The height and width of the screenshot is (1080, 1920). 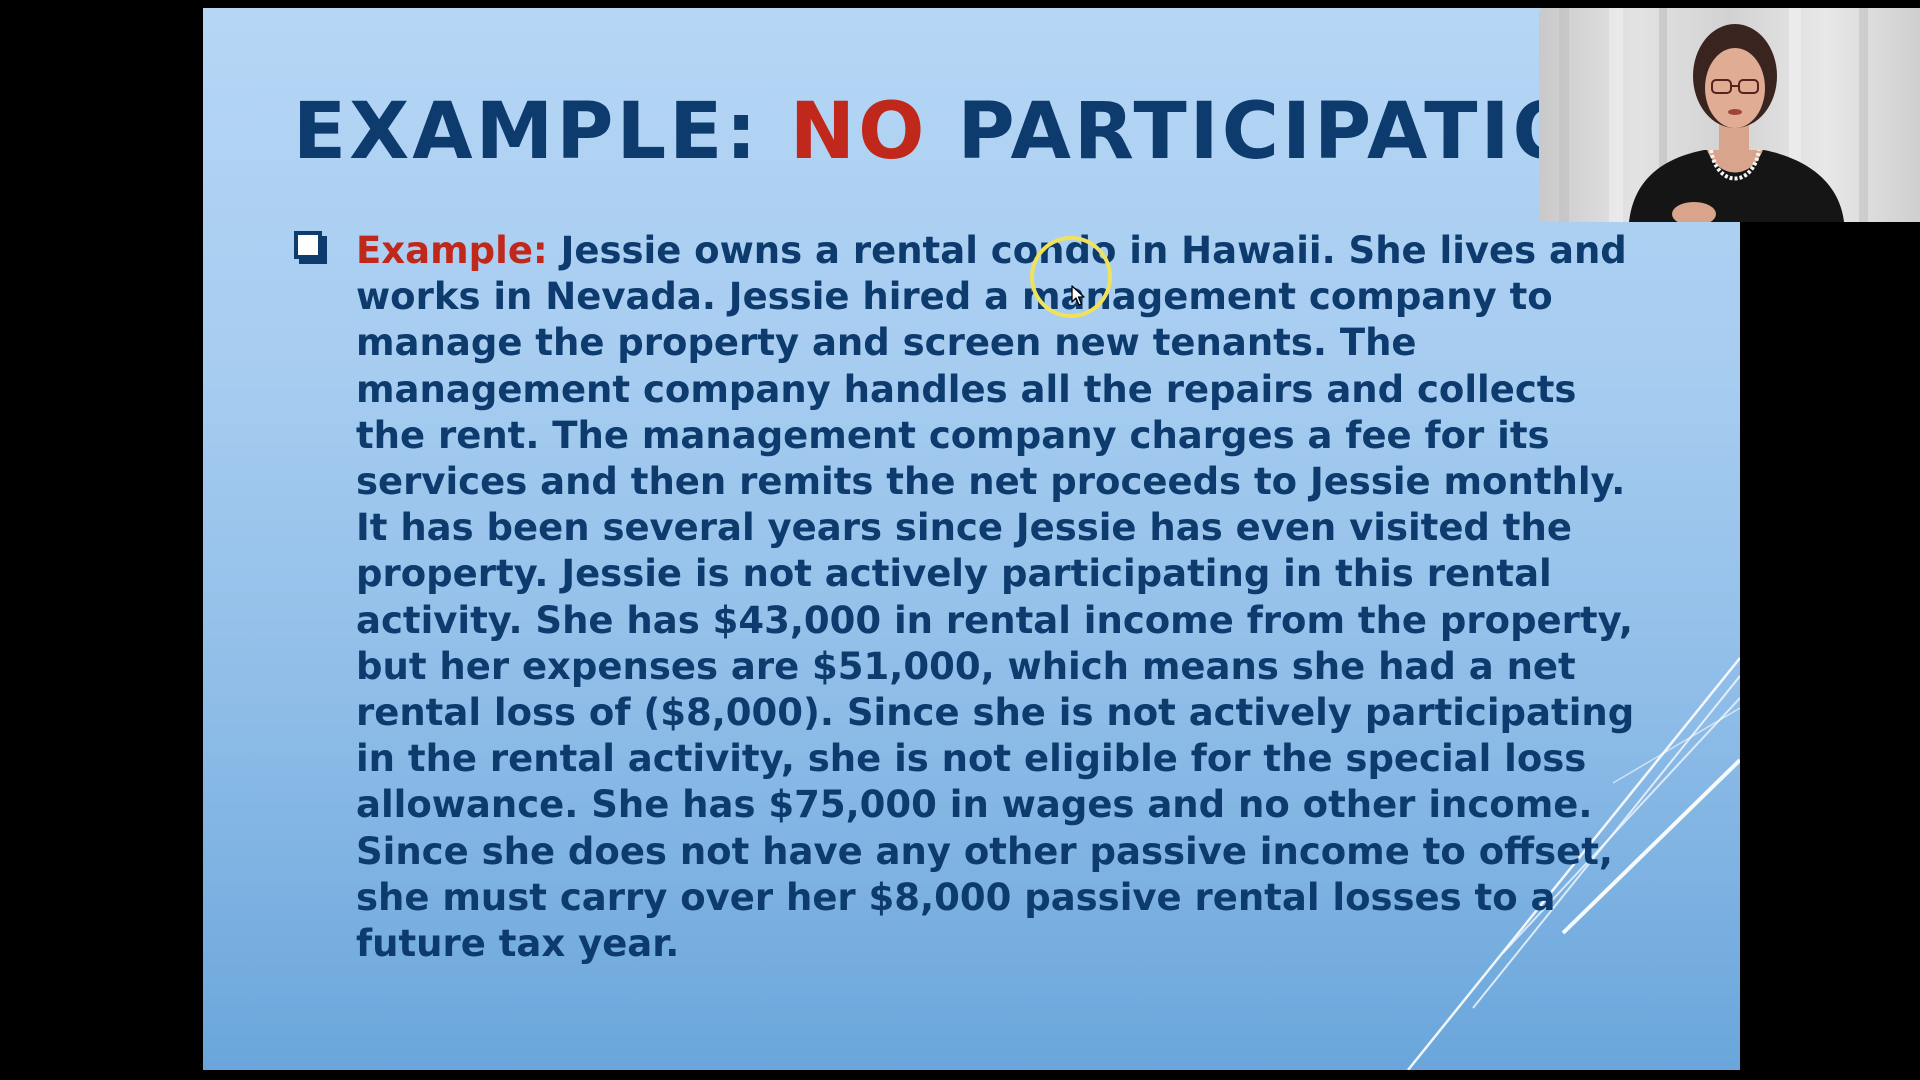 I want to click on presenter-webcam, so click(x=1729, y=115).